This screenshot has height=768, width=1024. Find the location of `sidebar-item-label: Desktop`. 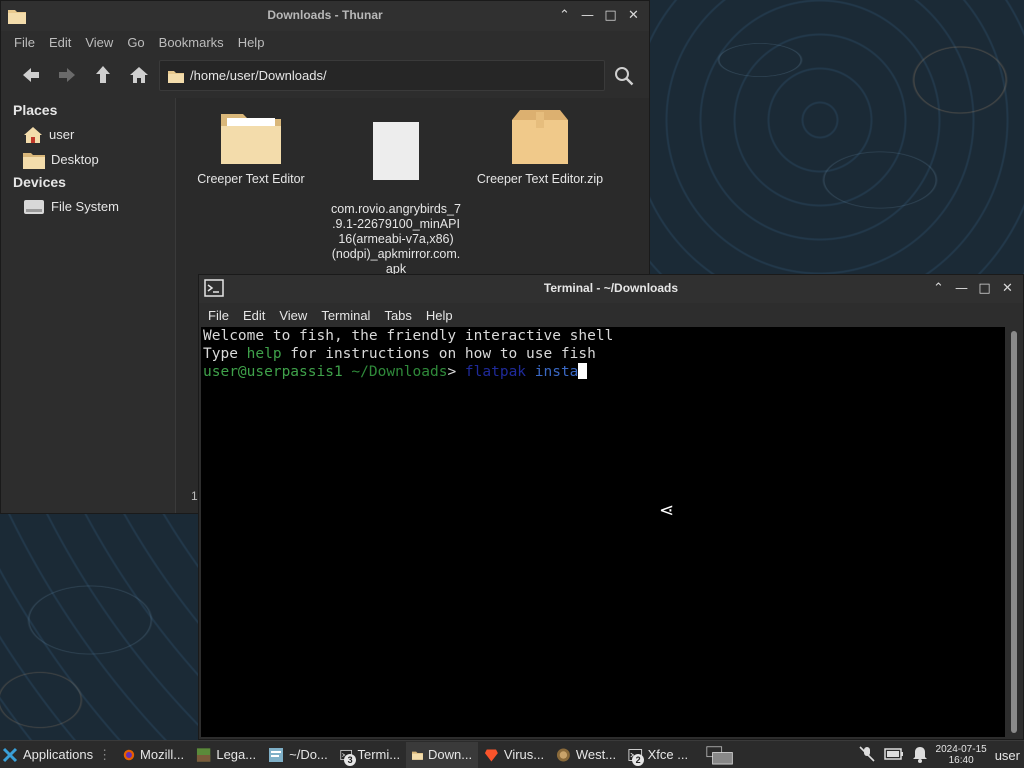

sidebar-item-label: Desktop is located at coordinates (75, 159).